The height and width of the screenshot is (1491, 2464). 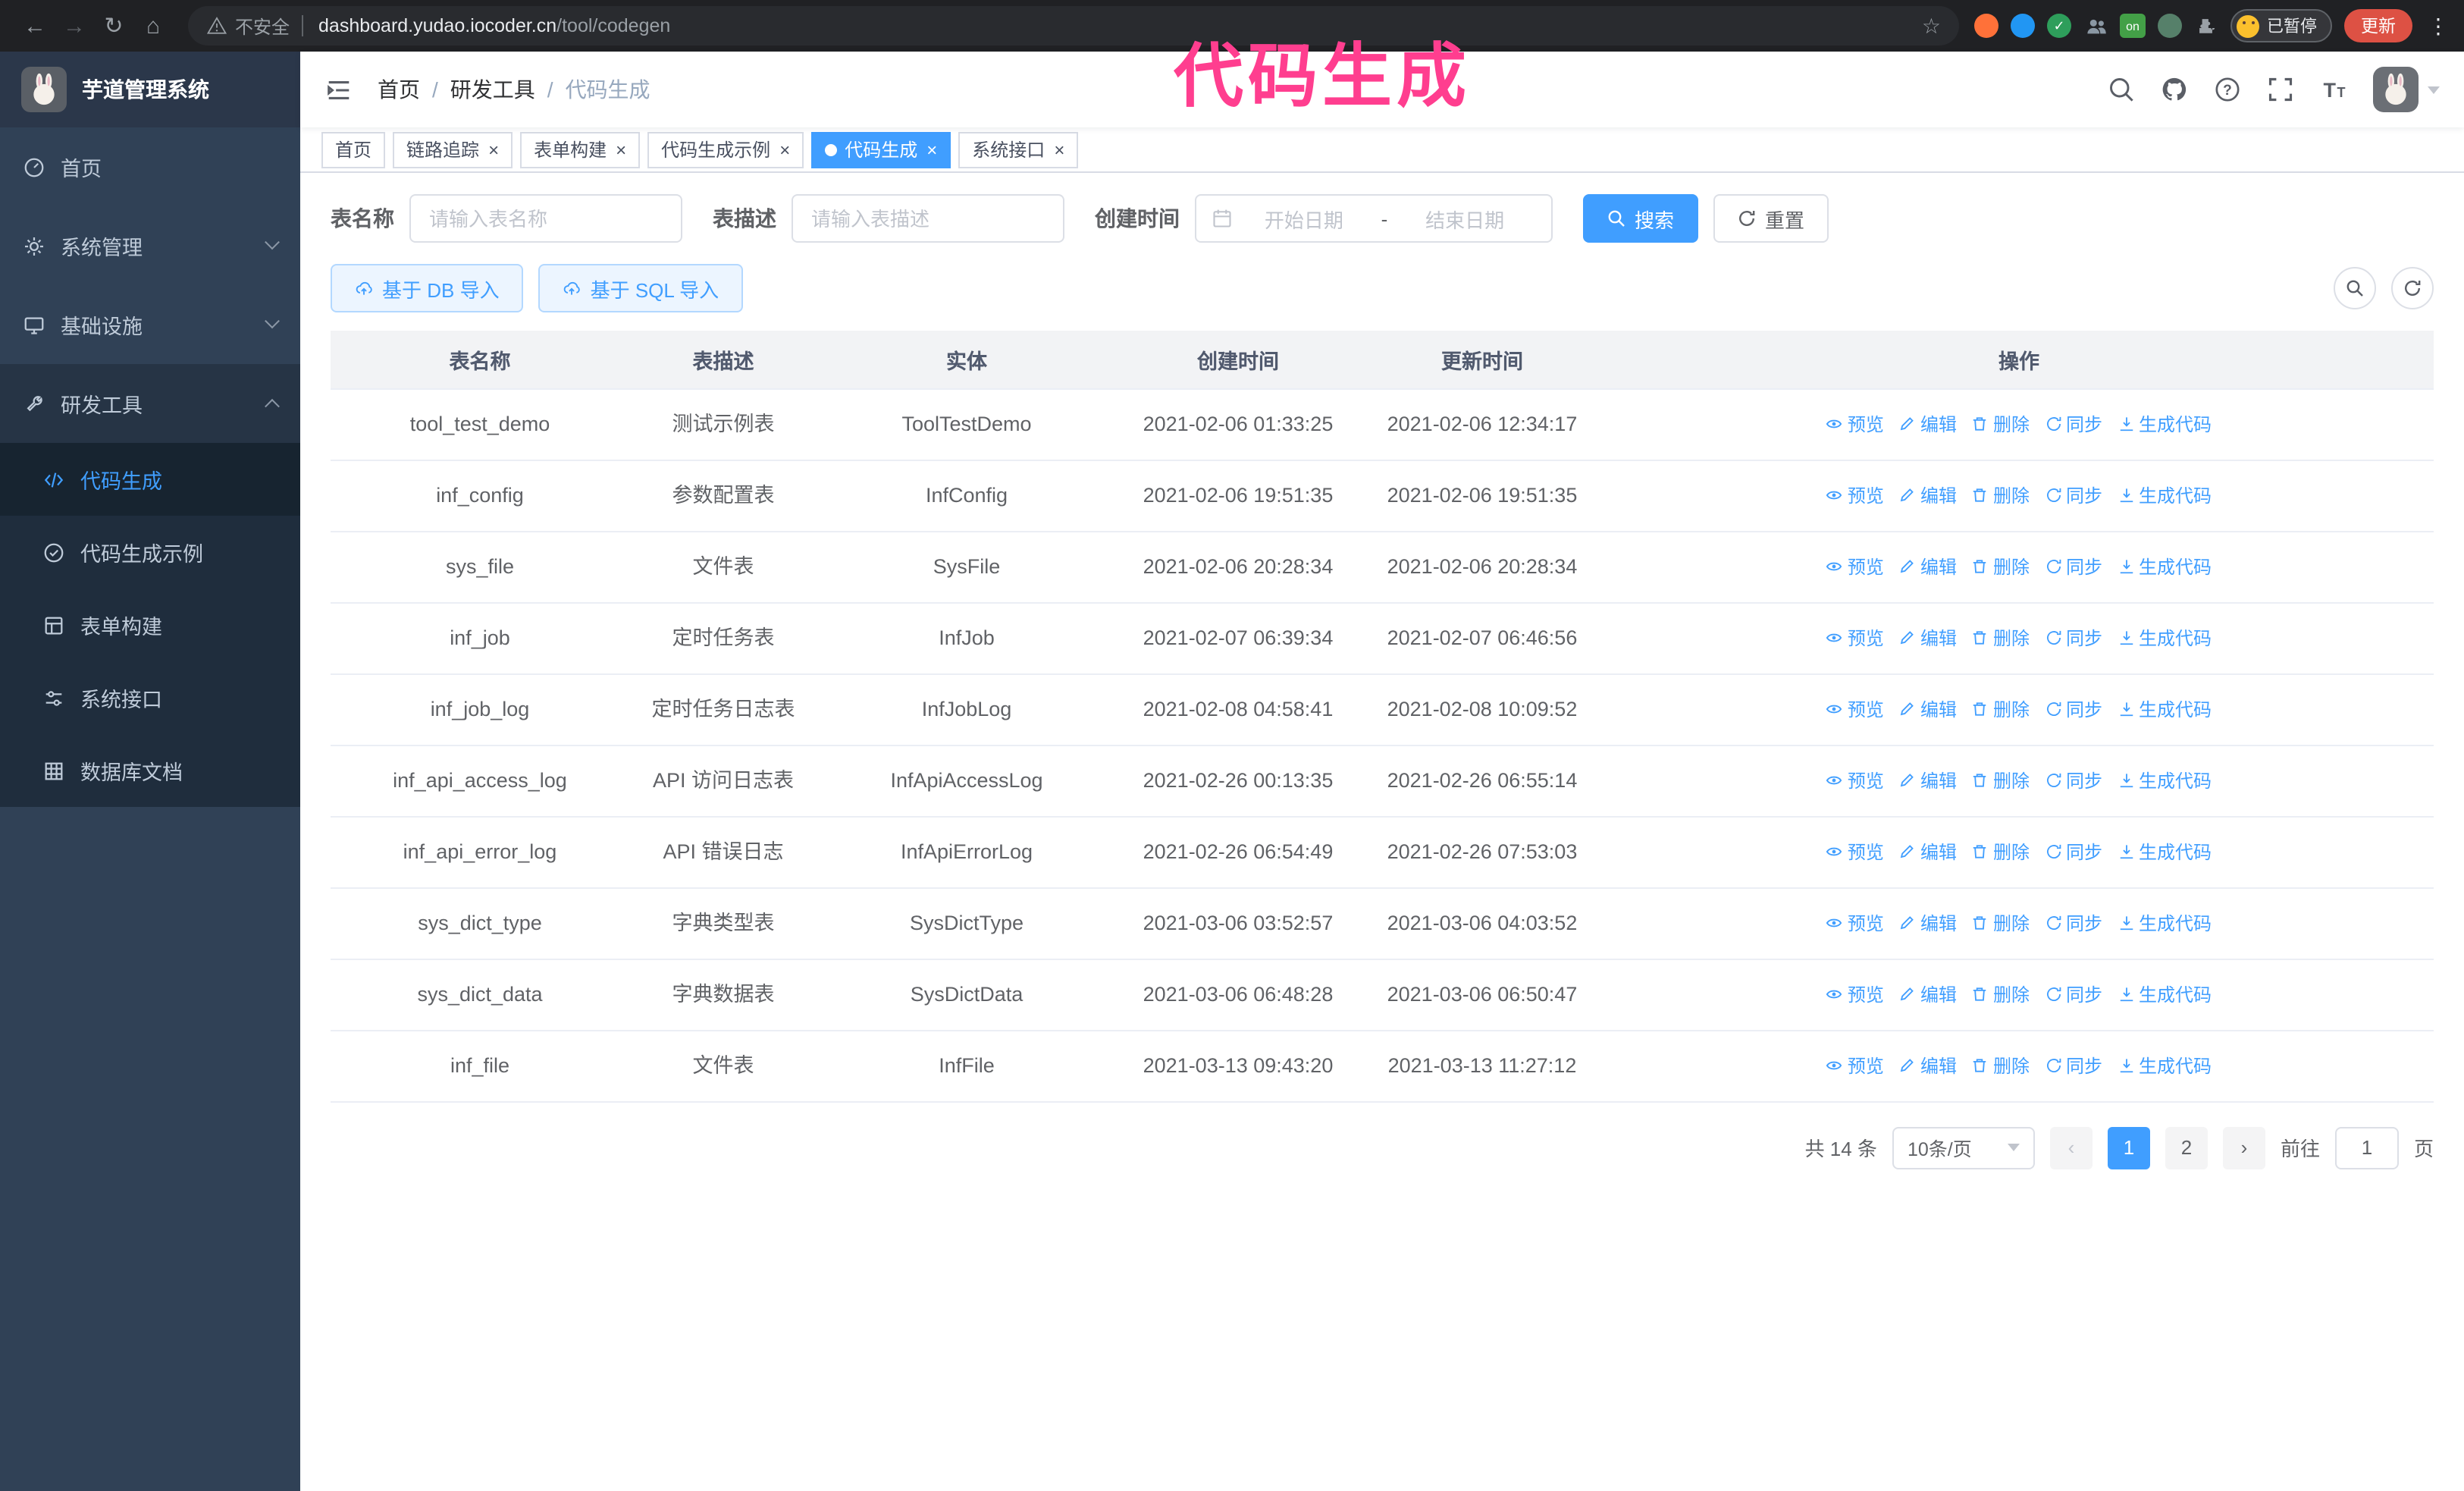 I want to click on table-name-input, so click(x=545, y=218).